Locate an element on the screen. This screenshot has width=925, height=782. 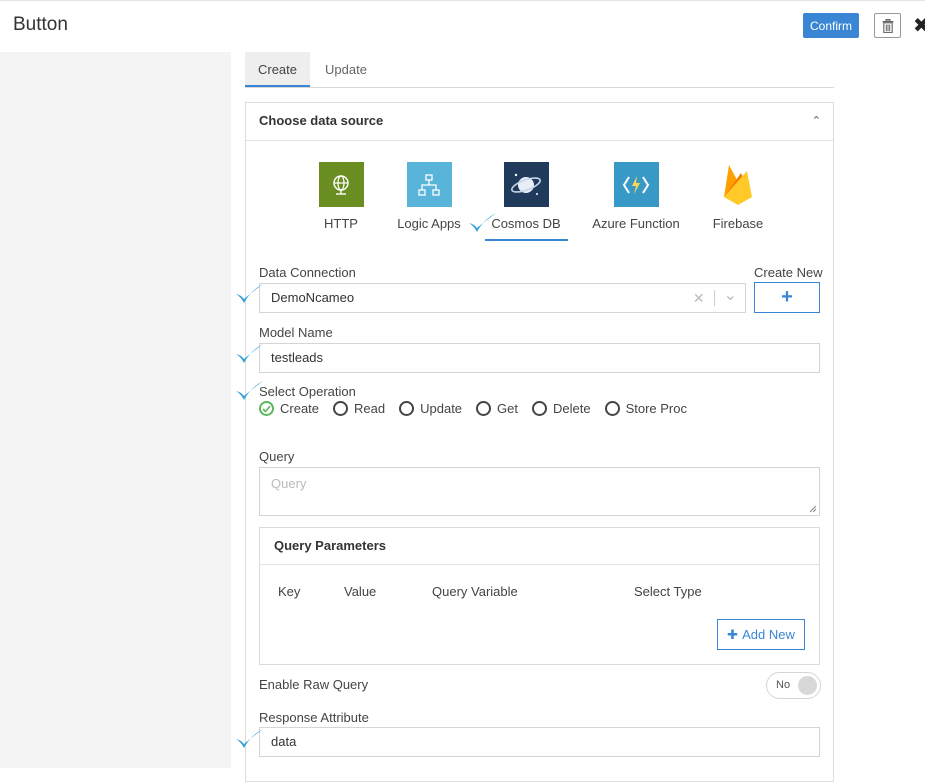
source-azure-function: Azure Function is located at coordinates (636, 196).